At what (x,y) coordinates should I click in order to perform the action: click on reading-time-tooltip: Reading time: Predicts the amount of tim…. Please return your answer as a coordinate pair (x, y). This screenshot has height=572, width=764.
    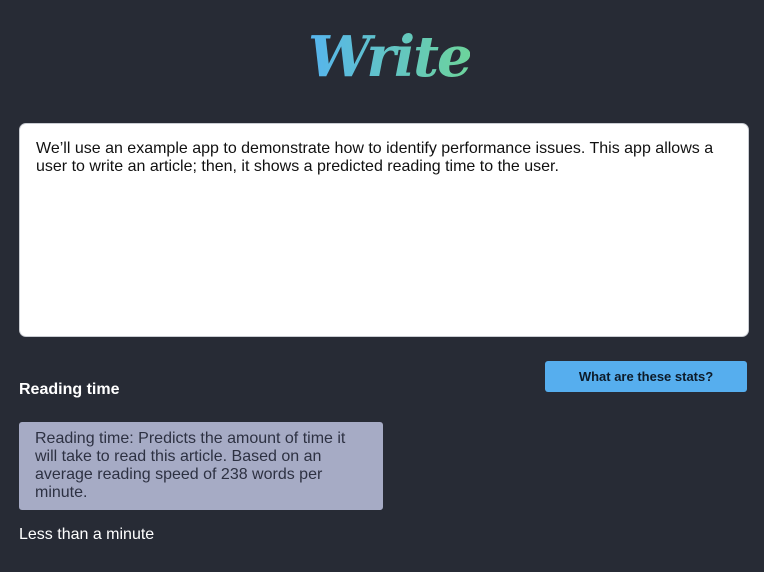
    Looking at the image, I should click on (201, 466).